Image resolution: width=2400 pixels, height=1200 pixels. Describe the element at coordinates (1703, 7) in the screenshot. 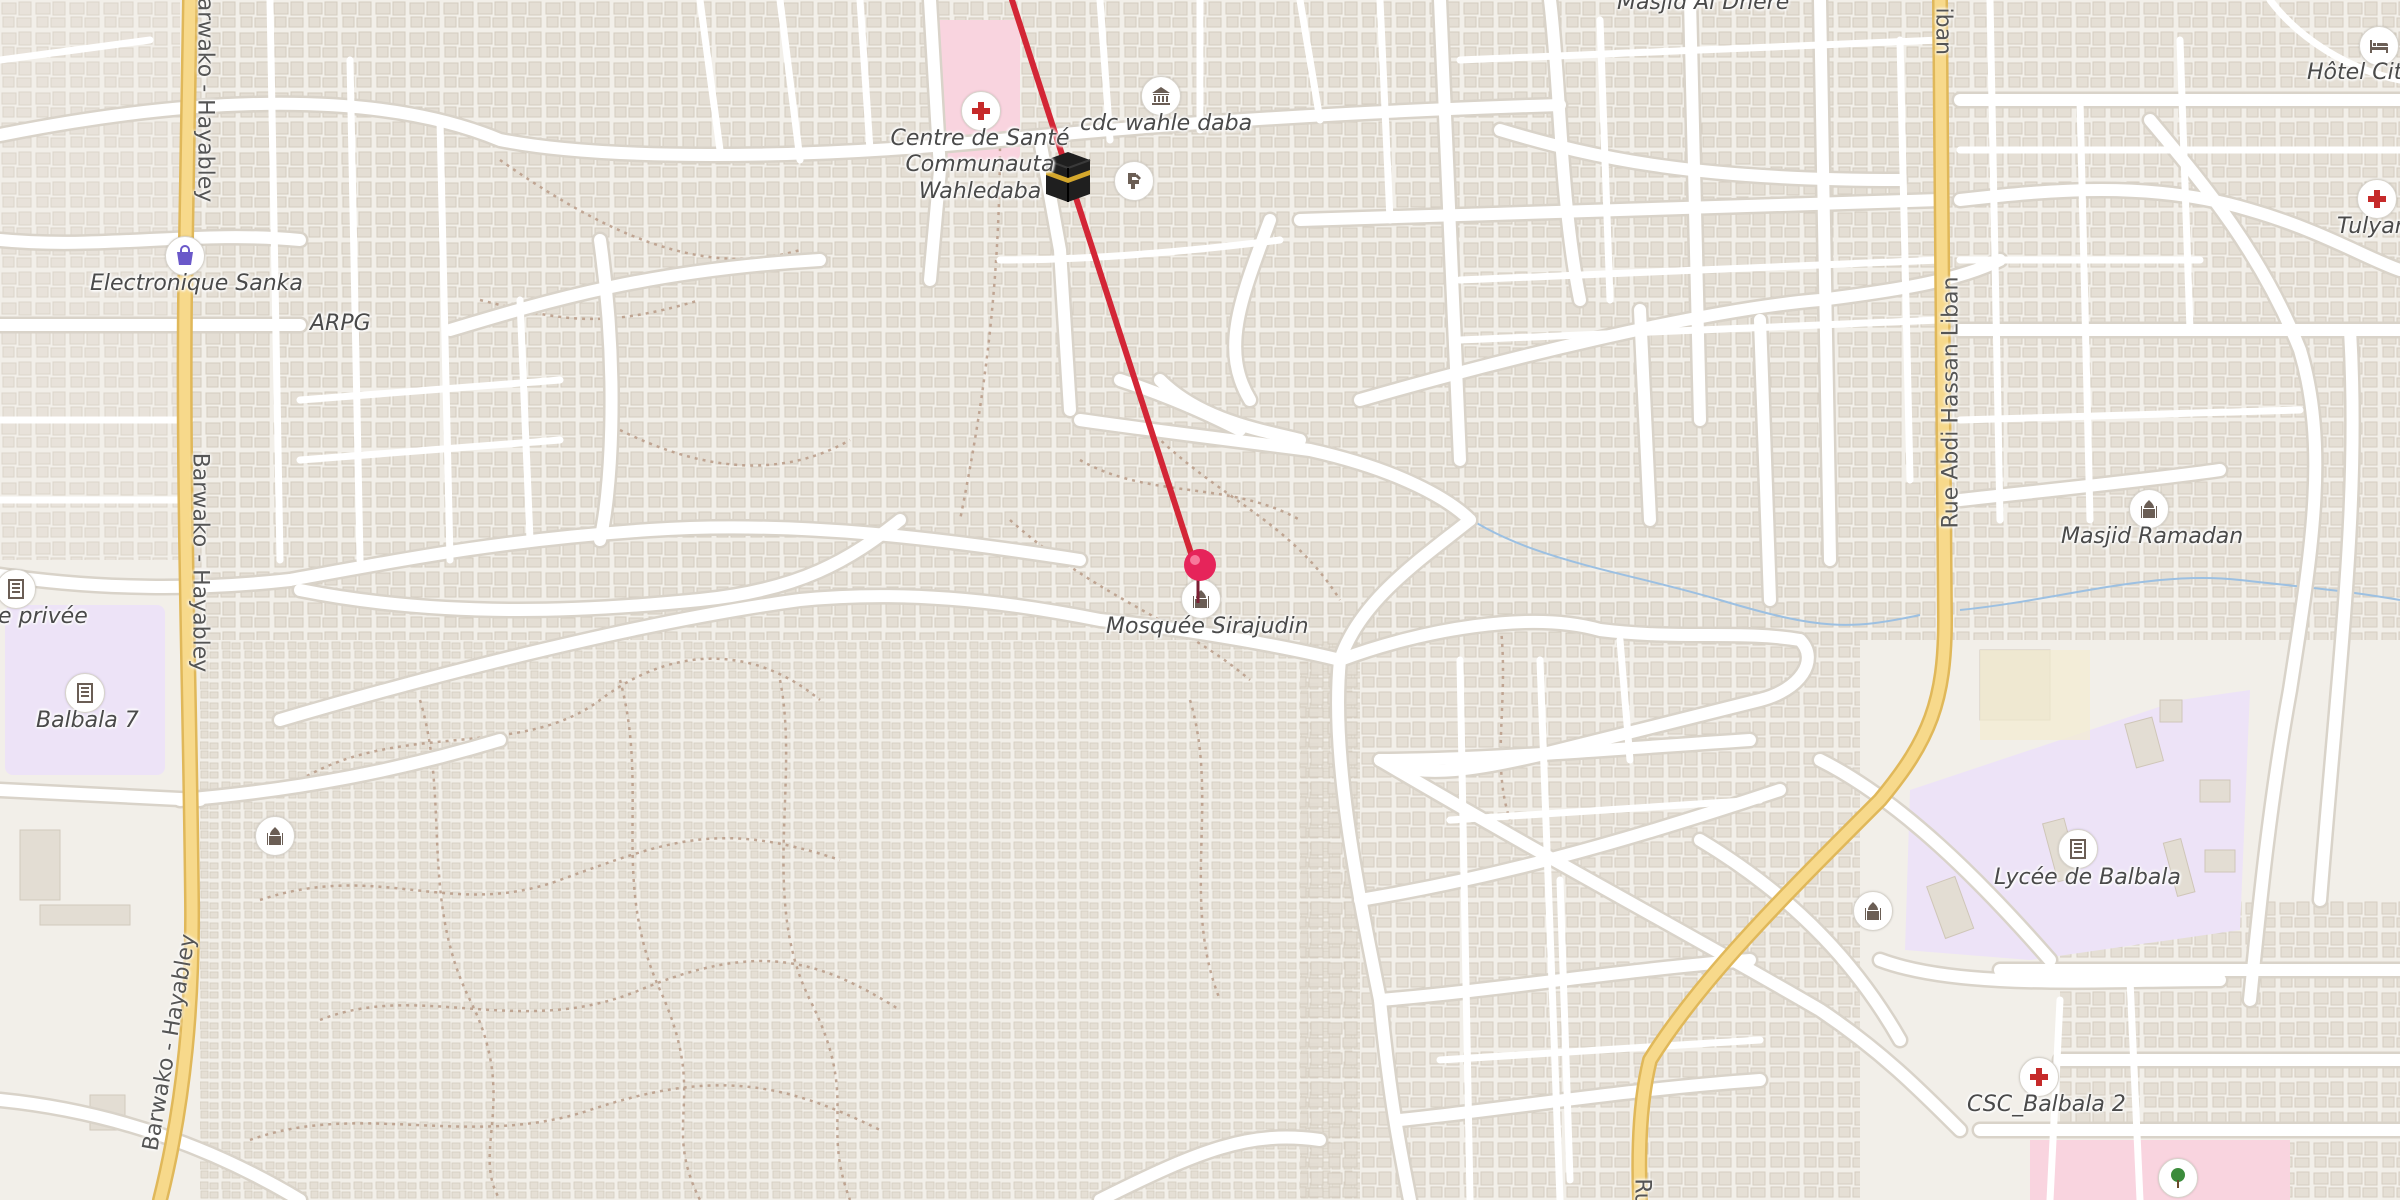

I see `label-top-masjid: Masjid Al Dhere` at that location.